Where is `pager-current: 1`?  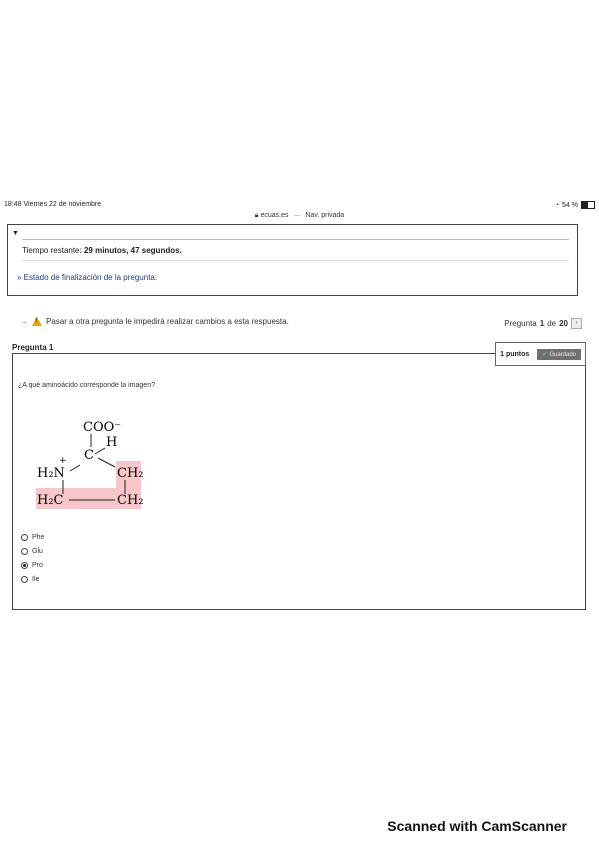 pager-current: 1 is located at coordinates (542, 323).